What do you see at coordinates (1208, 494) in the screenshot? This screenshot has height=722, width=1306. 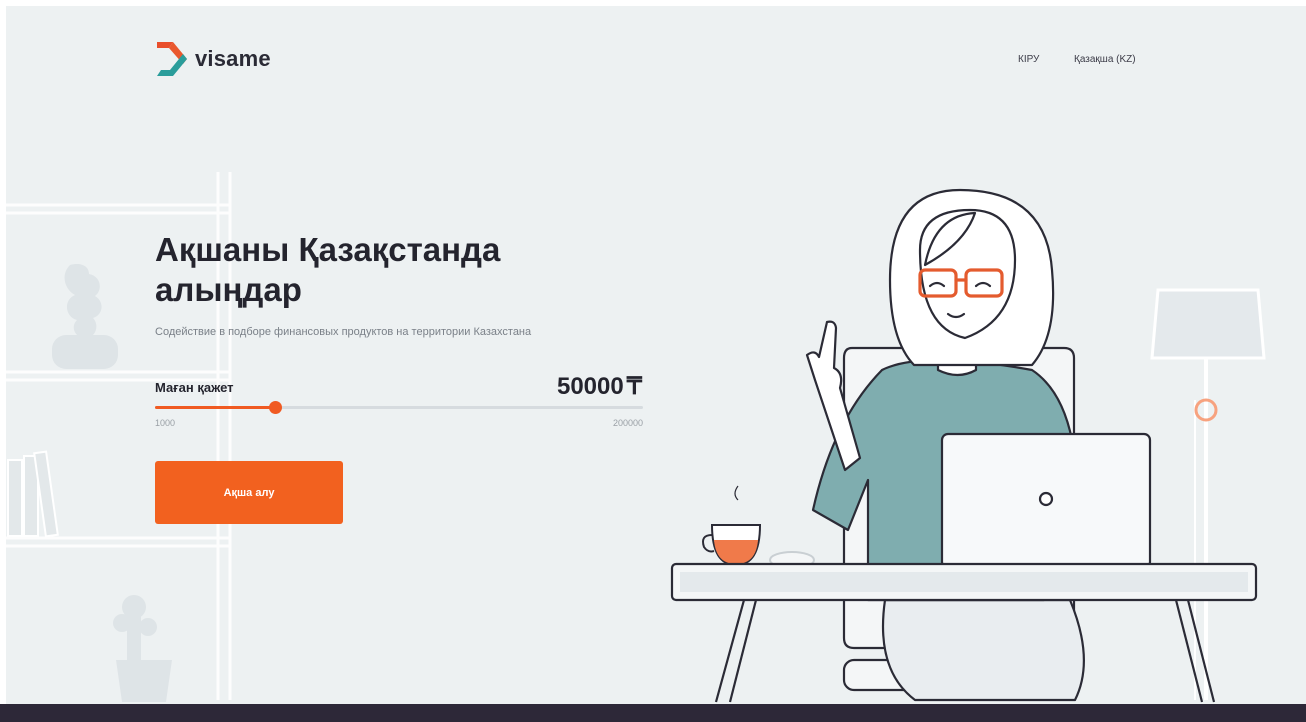 I see `lamp-illustration` at bounding box center [1208, 494].